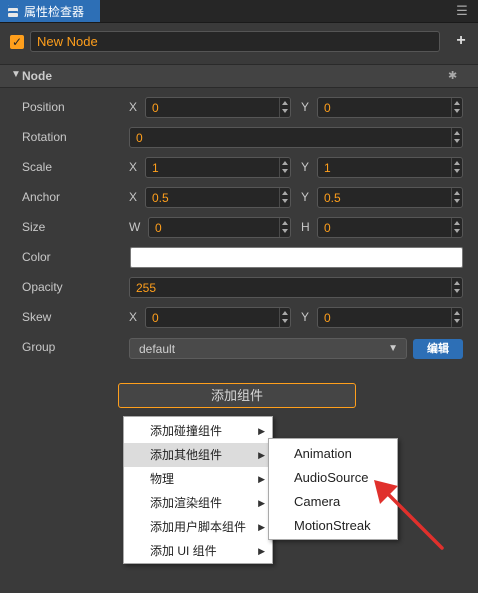  Describe the element at coordinates (327, 168) in the screenshot. I see `scale-y-value: 1` at that location.